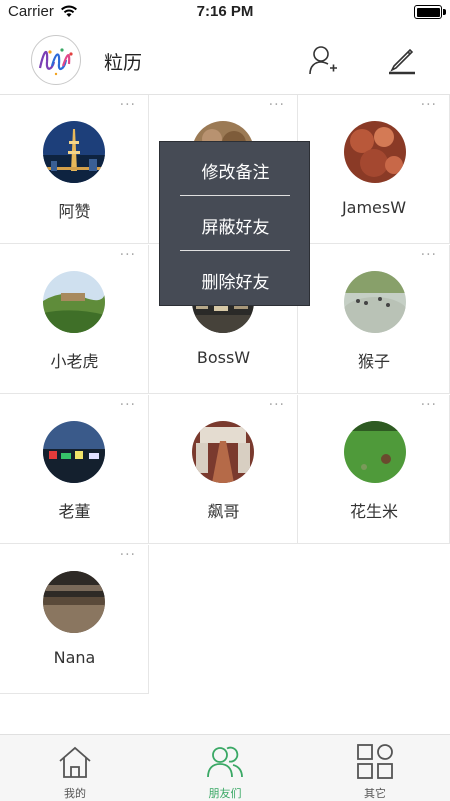 Image resolution: width=450 pixels, height=801 pixels. Describe the element at coordinates (374, 207) in the screenshot. I see `friend-name: JamesW` at that location.